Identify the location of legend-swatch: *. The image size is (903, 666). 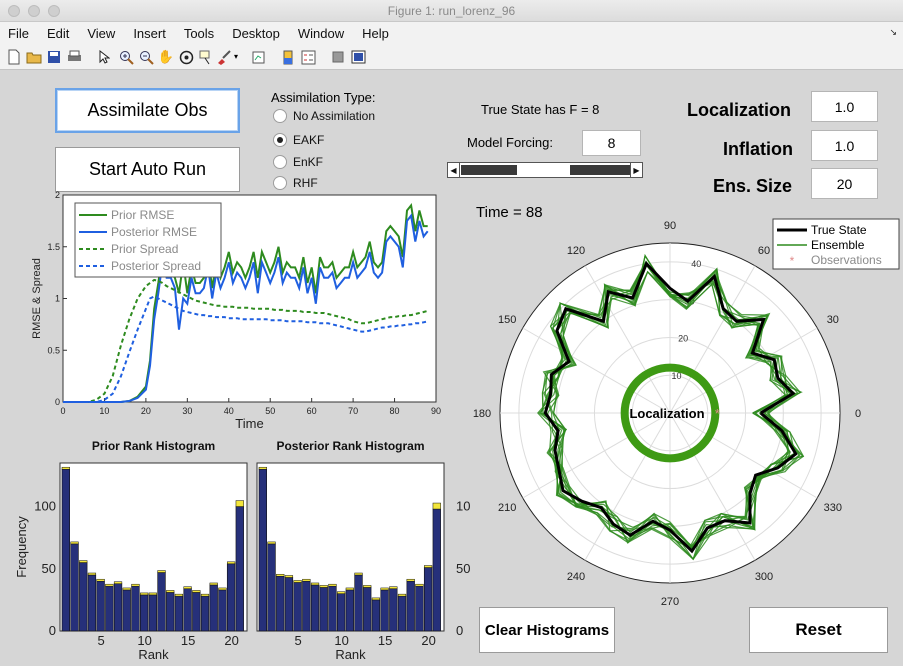
(792, 261).